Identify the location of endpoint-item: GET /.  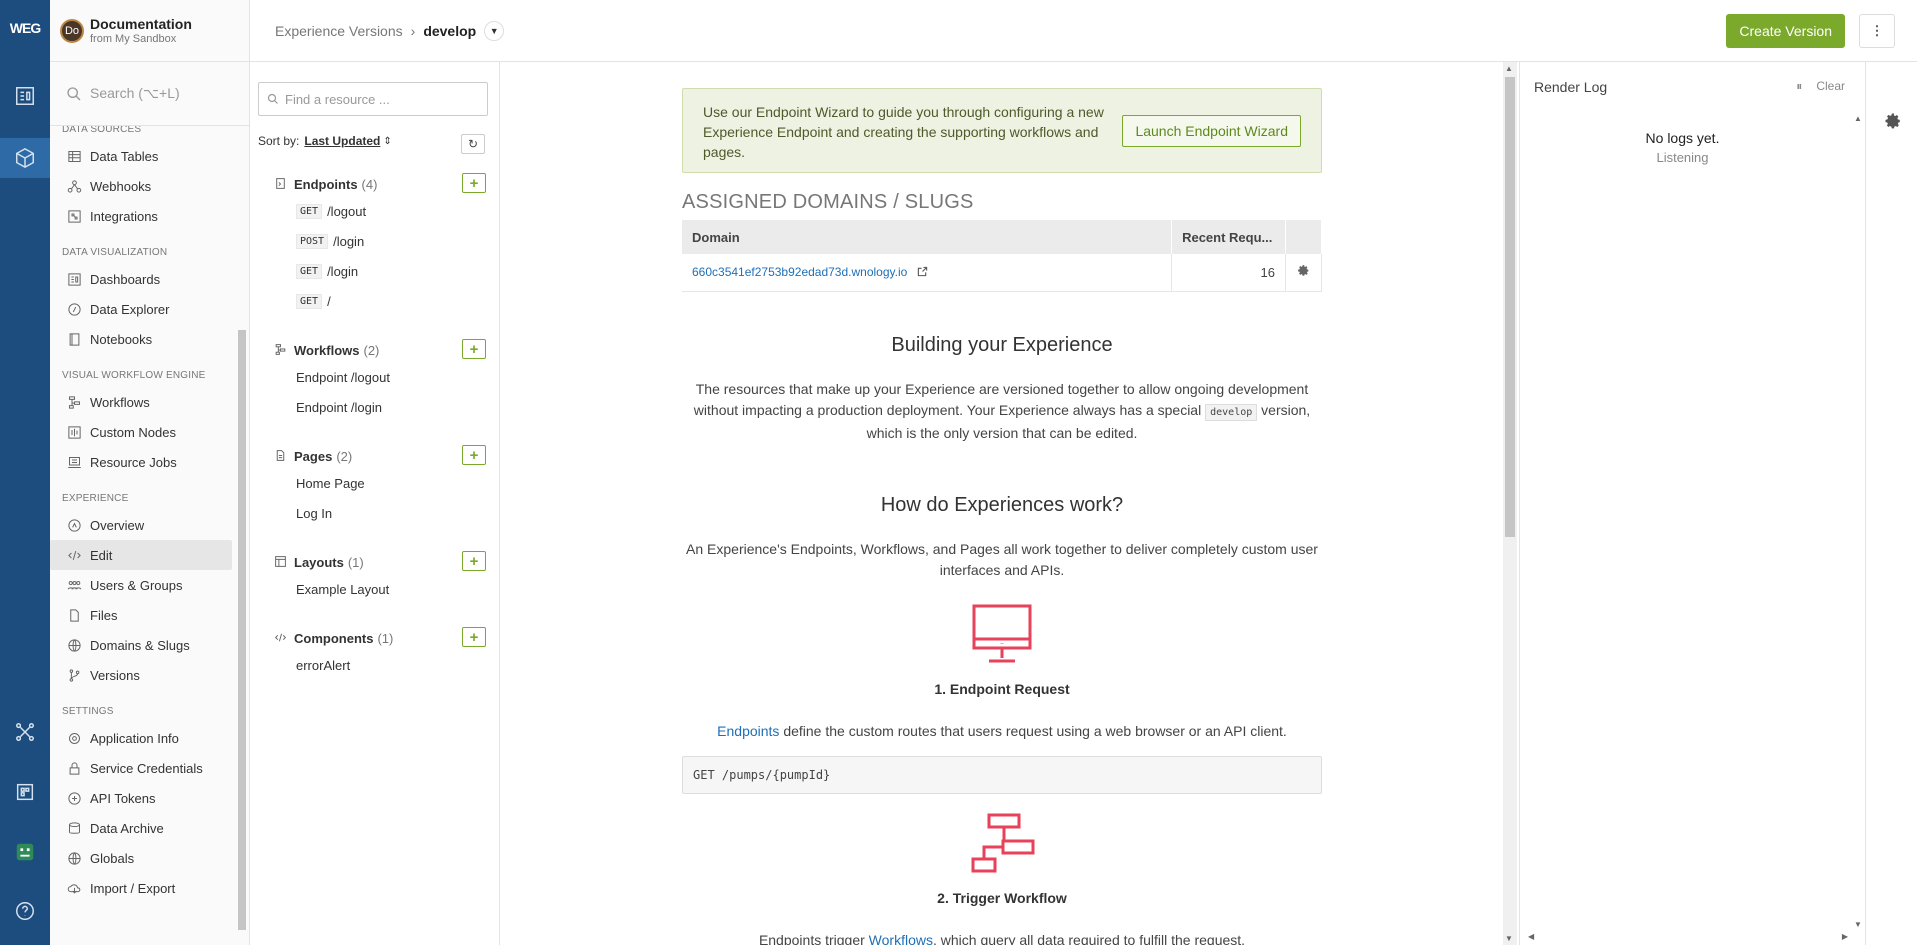
(379, 301).